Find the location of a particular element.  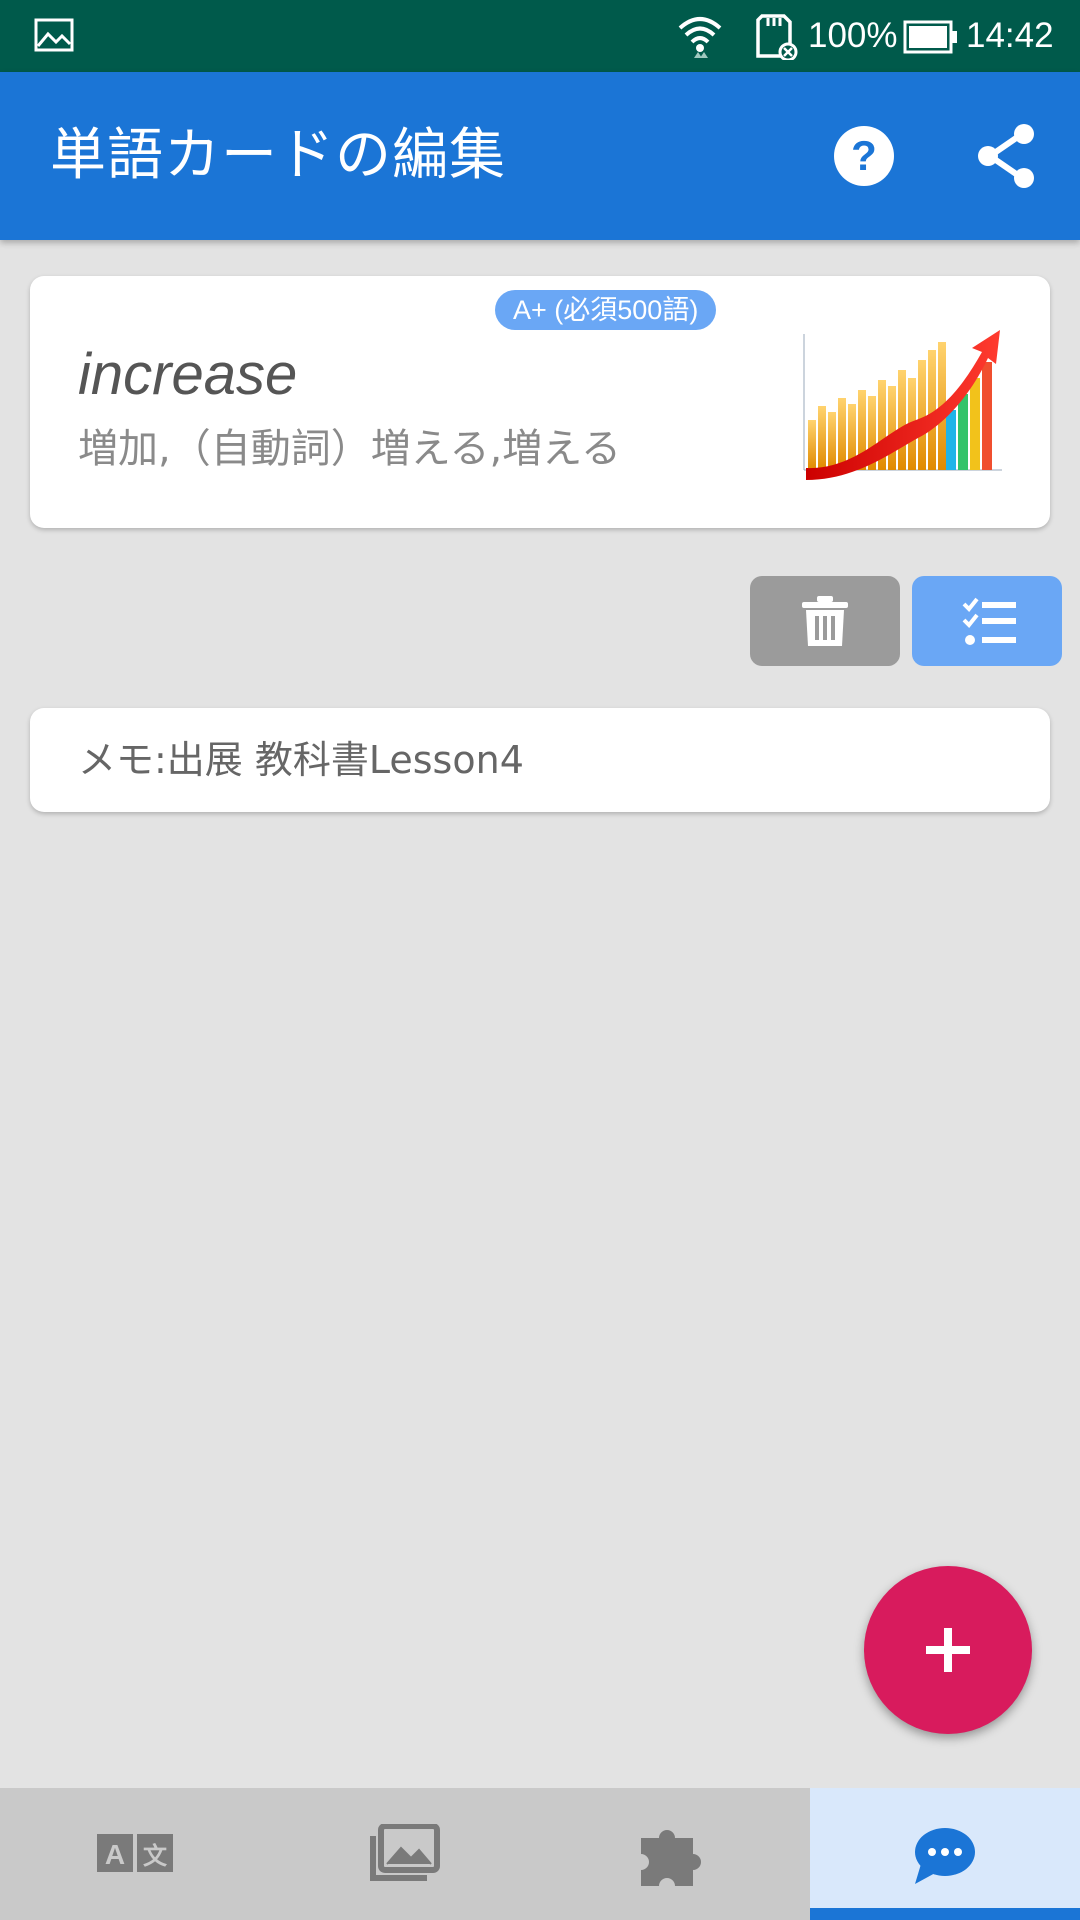

add-button is located at coordinates (948, 1650).